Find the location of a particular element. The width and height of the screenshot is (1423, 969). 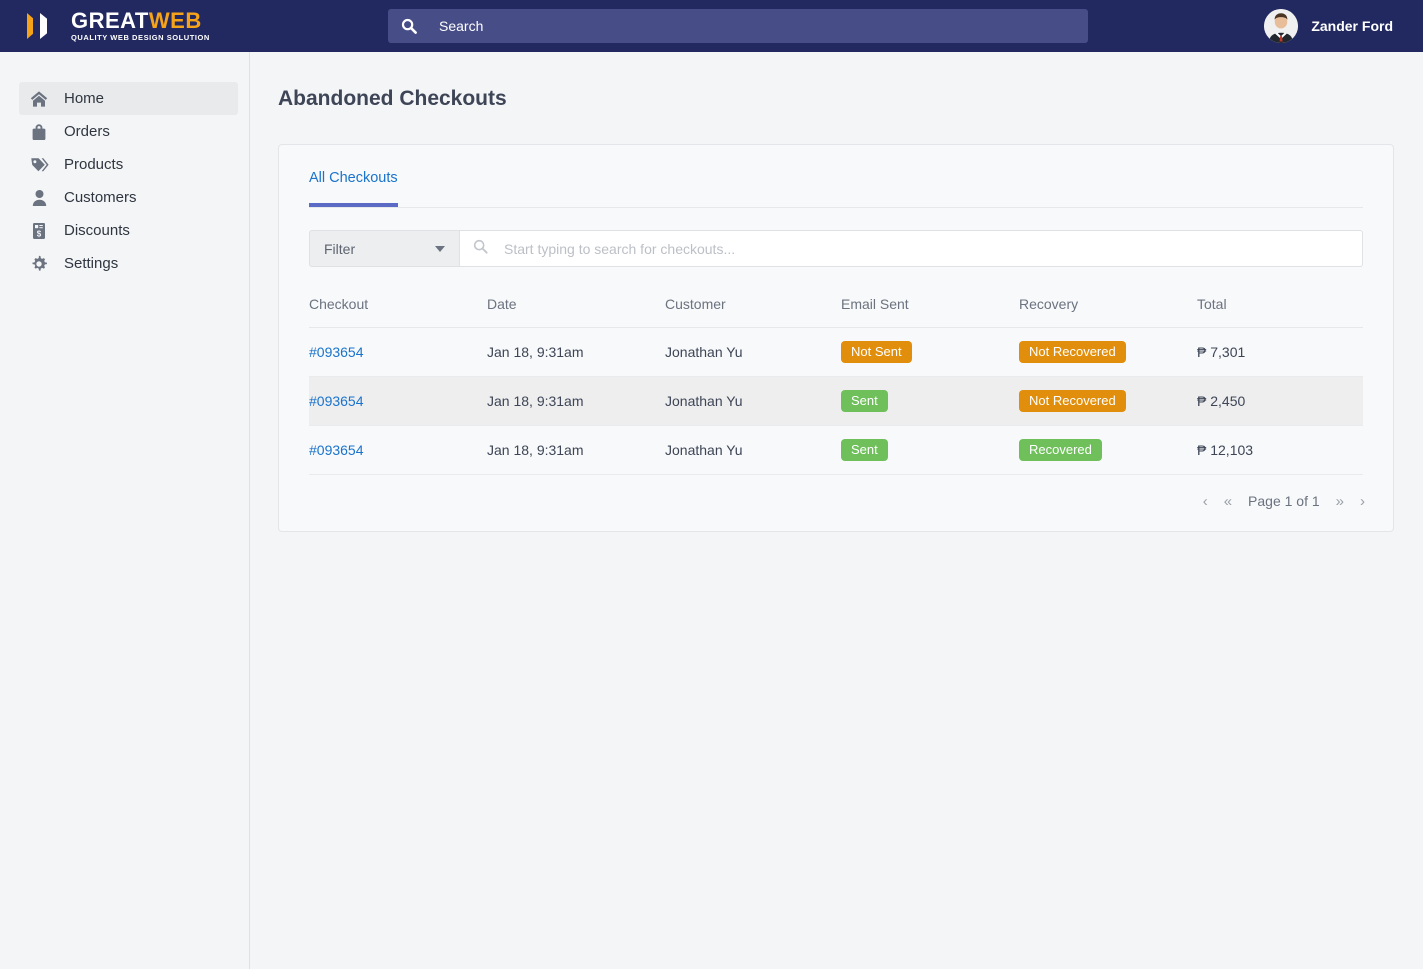

sidebar-item-label: Orders is located at coordinates (87, 131).